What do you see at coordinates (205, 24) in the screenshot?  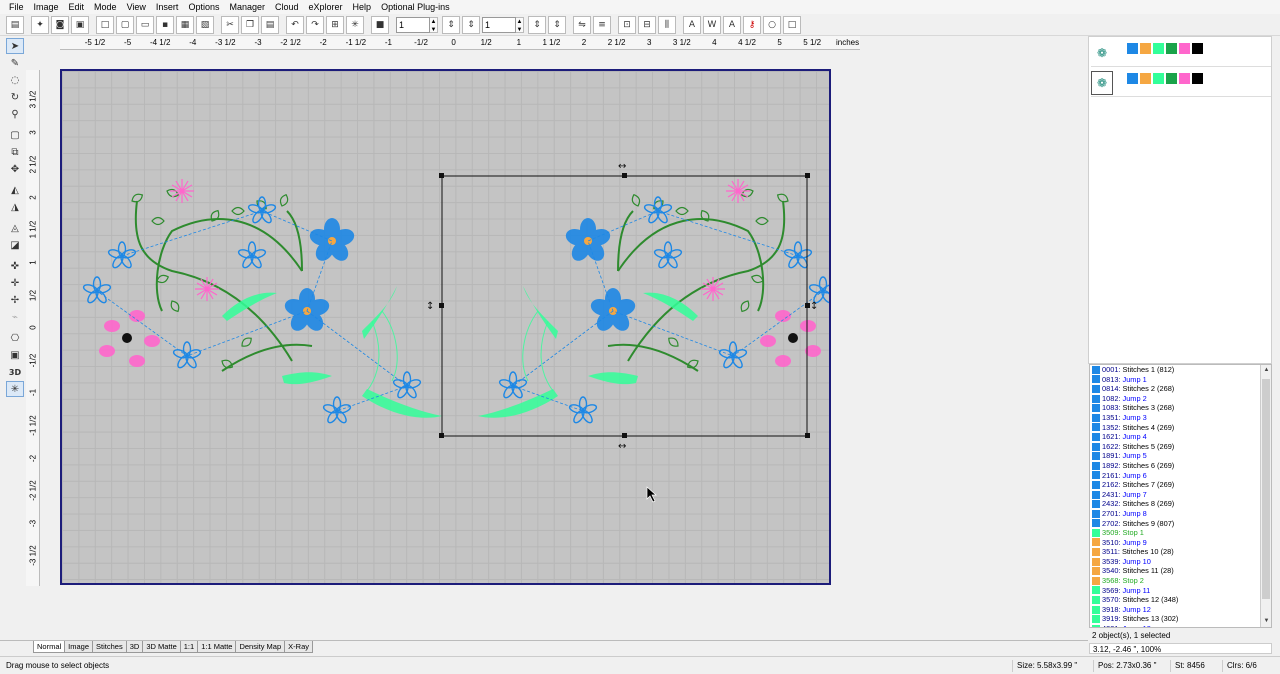 I see `export-button: ▧` at bounding box center [205, 24].